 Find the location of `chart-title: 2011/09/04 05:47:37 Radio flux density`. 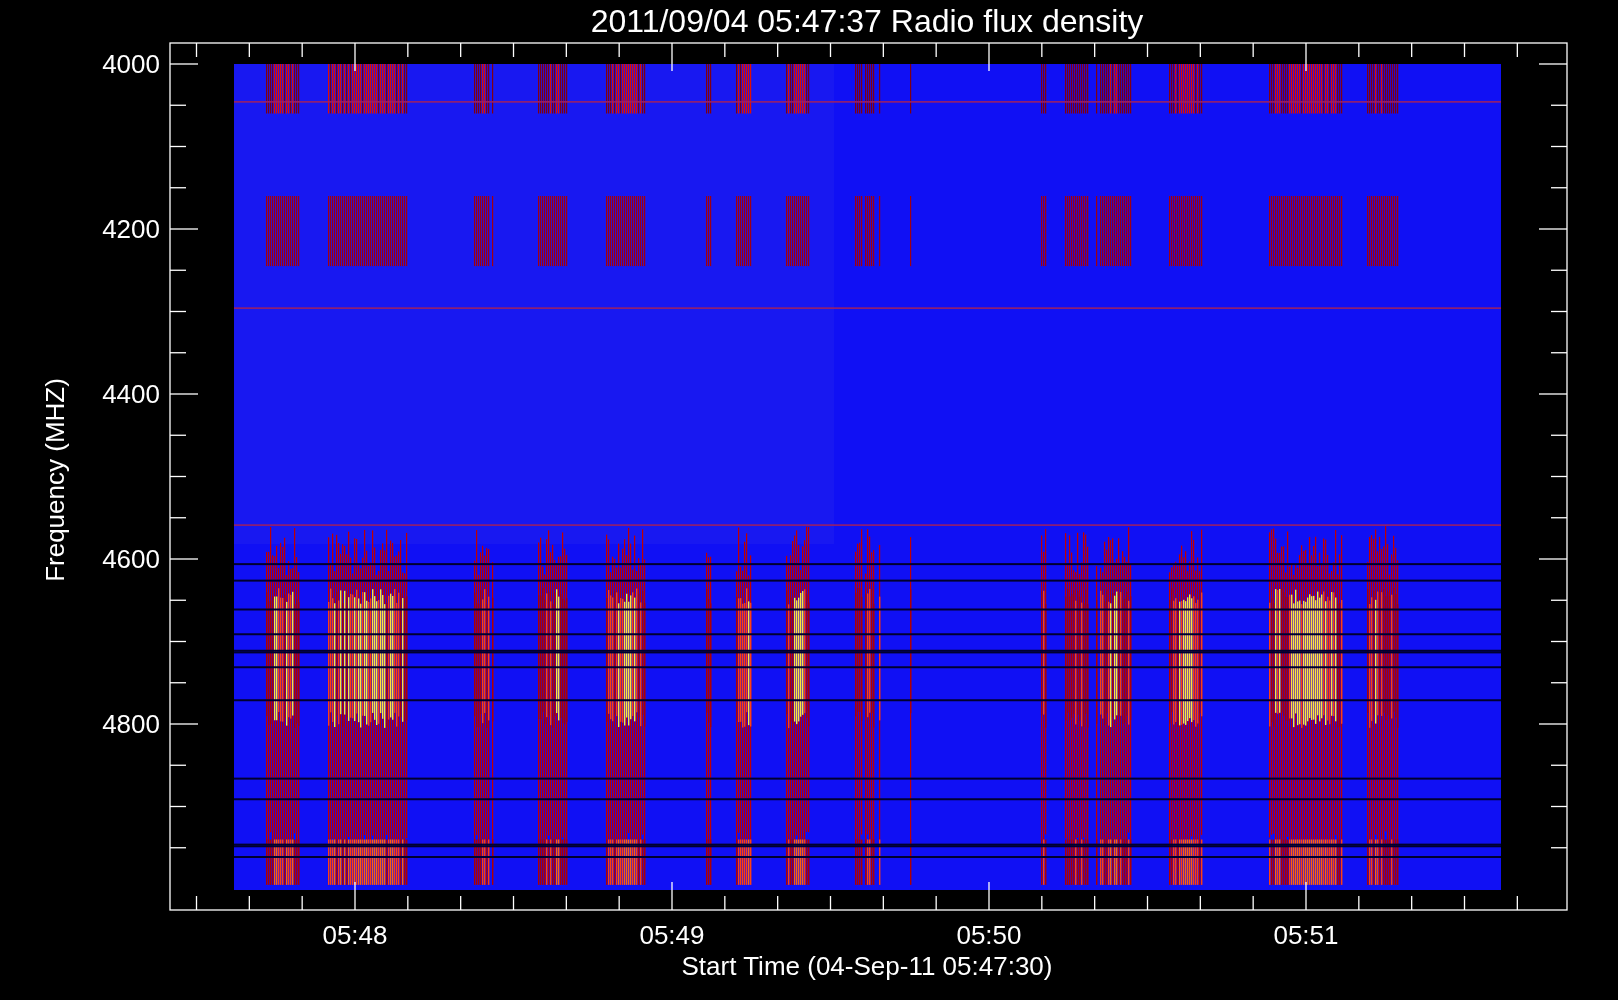

chart-title: 2011/09/04 05:47:37 Radio flux density is located at coordinates (867, 21).